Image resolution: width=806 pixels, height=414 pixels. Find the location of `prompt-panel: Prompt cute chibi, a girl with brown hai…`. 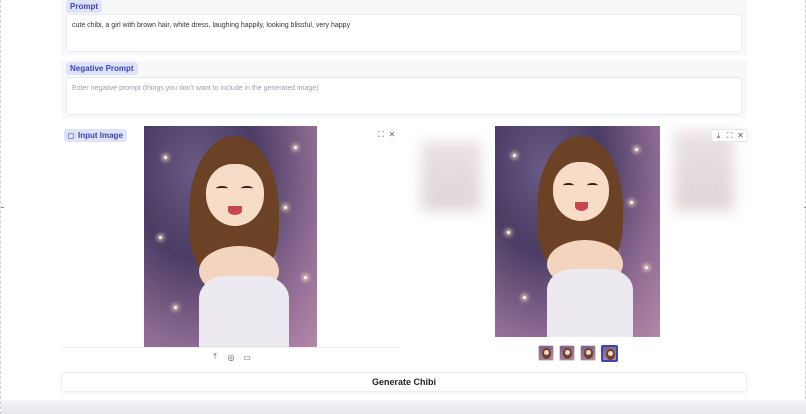

prompt-panel: Prompt cute chibi, a girl with brown hai… is located at coordinates (404, 27).